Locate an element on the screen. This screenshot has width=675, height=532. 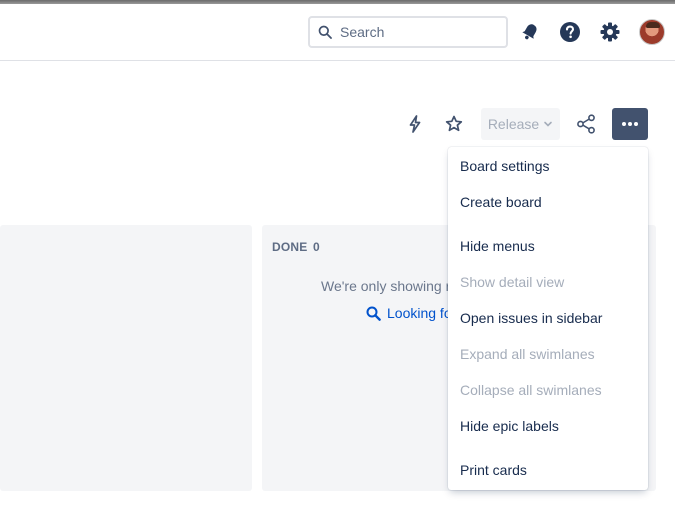
more-actions-button is located at coordinates (630, 124).